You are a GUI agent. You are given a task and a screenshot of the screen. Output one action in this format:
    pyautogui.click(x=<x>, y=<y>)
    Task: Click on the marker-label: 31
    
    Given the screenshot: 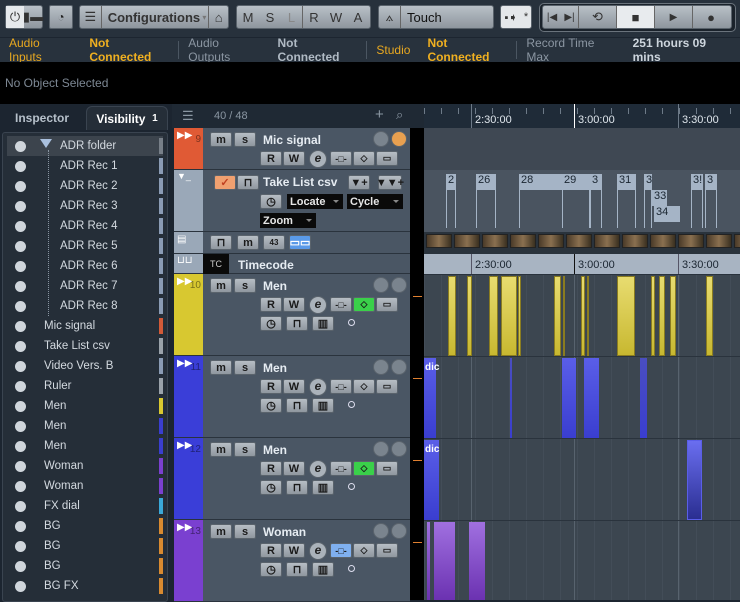 What is the action you would take?
    pyautogui.click(x=626, y=182)
    